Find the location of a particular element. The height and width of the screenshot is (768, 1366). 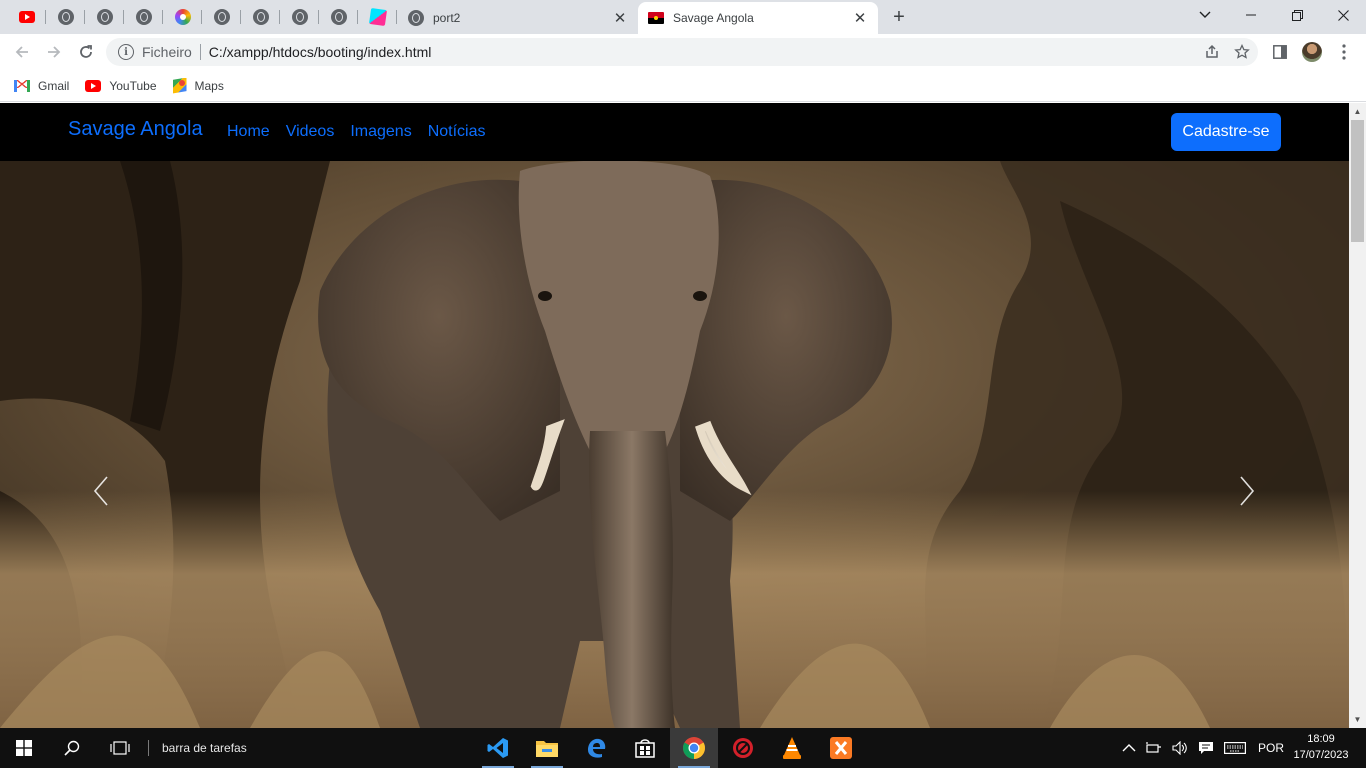

nav-link-noticias: Notícias is located at coordinates (457, 132).